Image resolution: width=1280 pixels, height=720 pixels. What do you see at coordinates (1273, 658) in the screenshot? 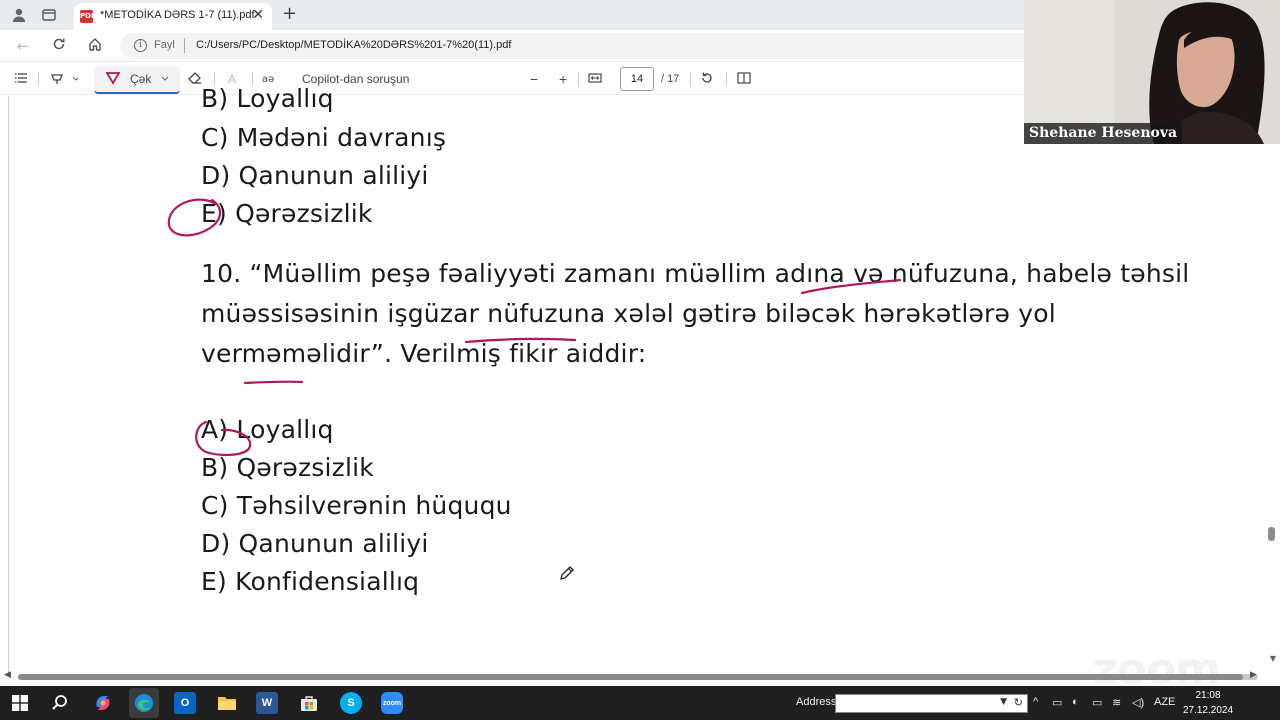
I see `scroll-down-icon: ▼` at bounding box center [1273, 658].